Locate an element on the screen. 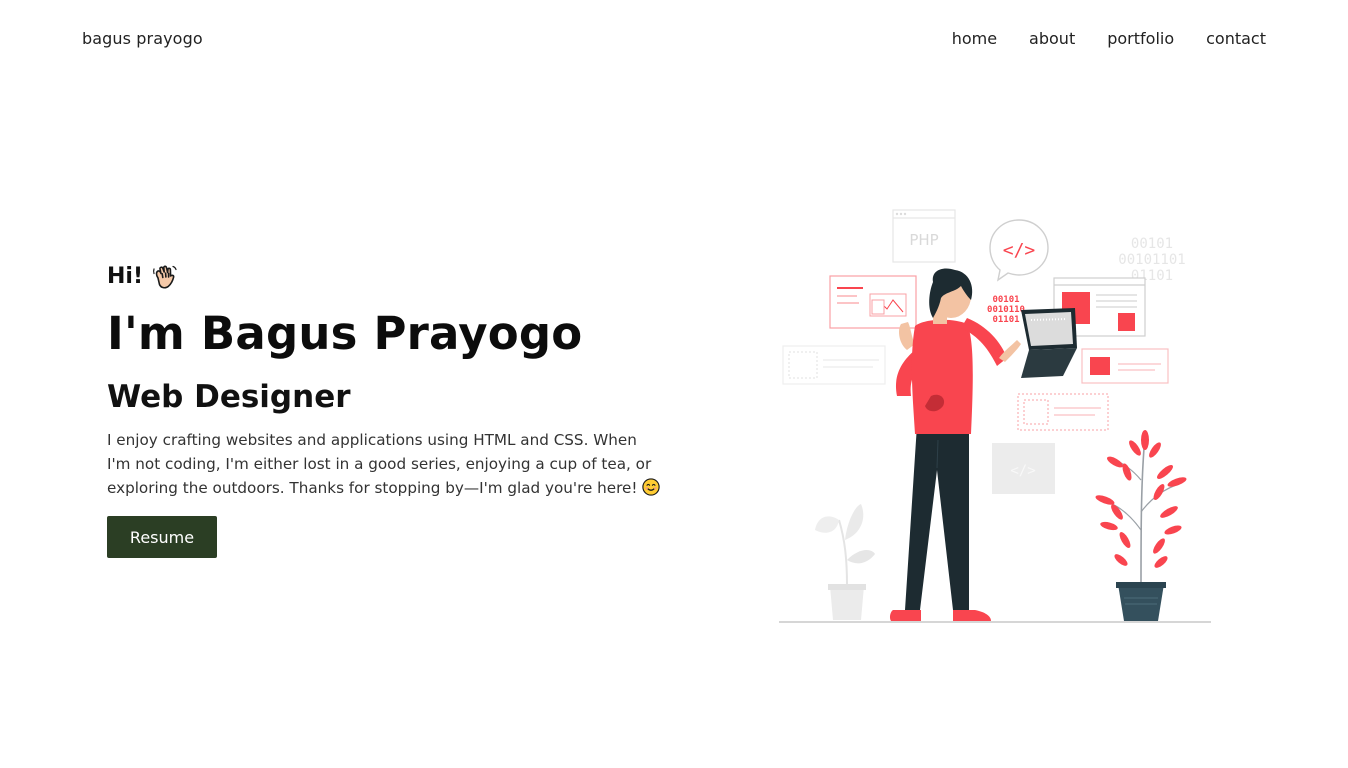 The height and width of the screenshot is (768, 1348). binary-text-left: 00101 0010110 01101 is located at coordinates (1006, 310).